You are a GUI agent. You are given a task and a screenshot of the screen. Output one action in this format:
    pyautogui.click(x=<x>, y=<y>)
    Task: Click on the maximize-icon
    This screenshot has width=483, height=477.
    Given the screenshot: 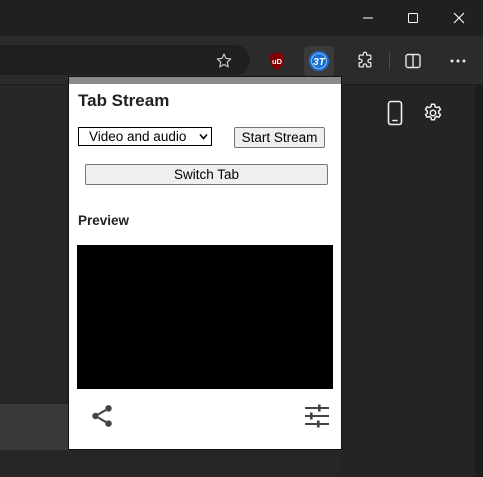 What is the action you would take?
    pyautogui.click(x=413, y=18)
    